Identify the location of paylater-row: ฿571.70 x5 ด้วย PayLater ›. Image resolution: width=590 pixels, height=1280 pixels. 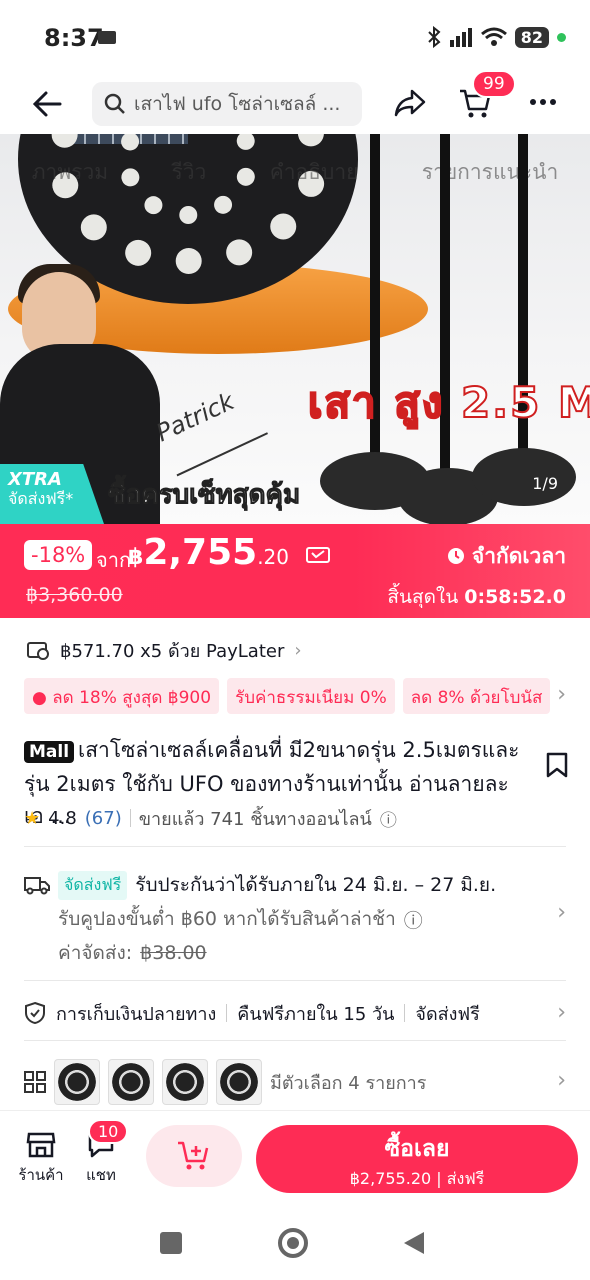
(295, 650).